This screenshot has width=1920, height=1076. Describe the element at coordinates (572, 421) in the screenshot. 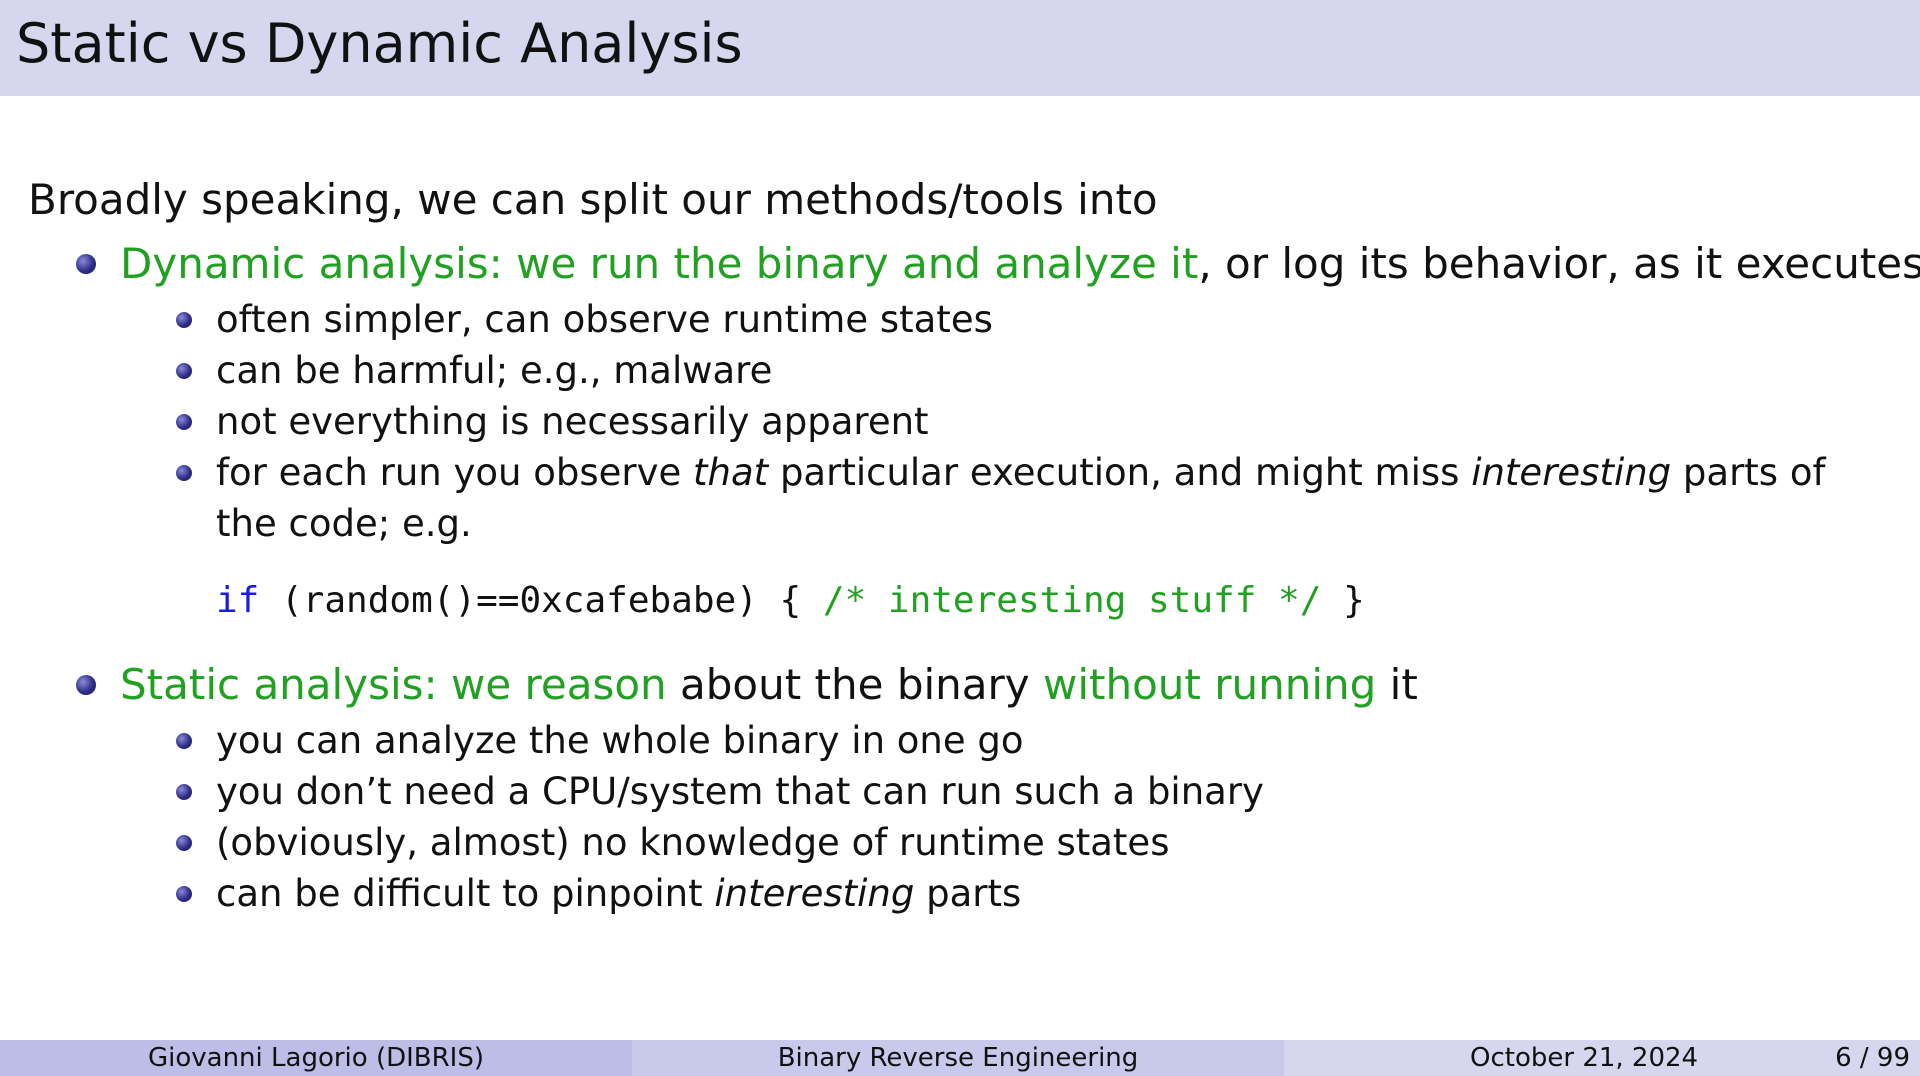

I see `dynamic-point-3: not everything is necessarily apparent` at that location.